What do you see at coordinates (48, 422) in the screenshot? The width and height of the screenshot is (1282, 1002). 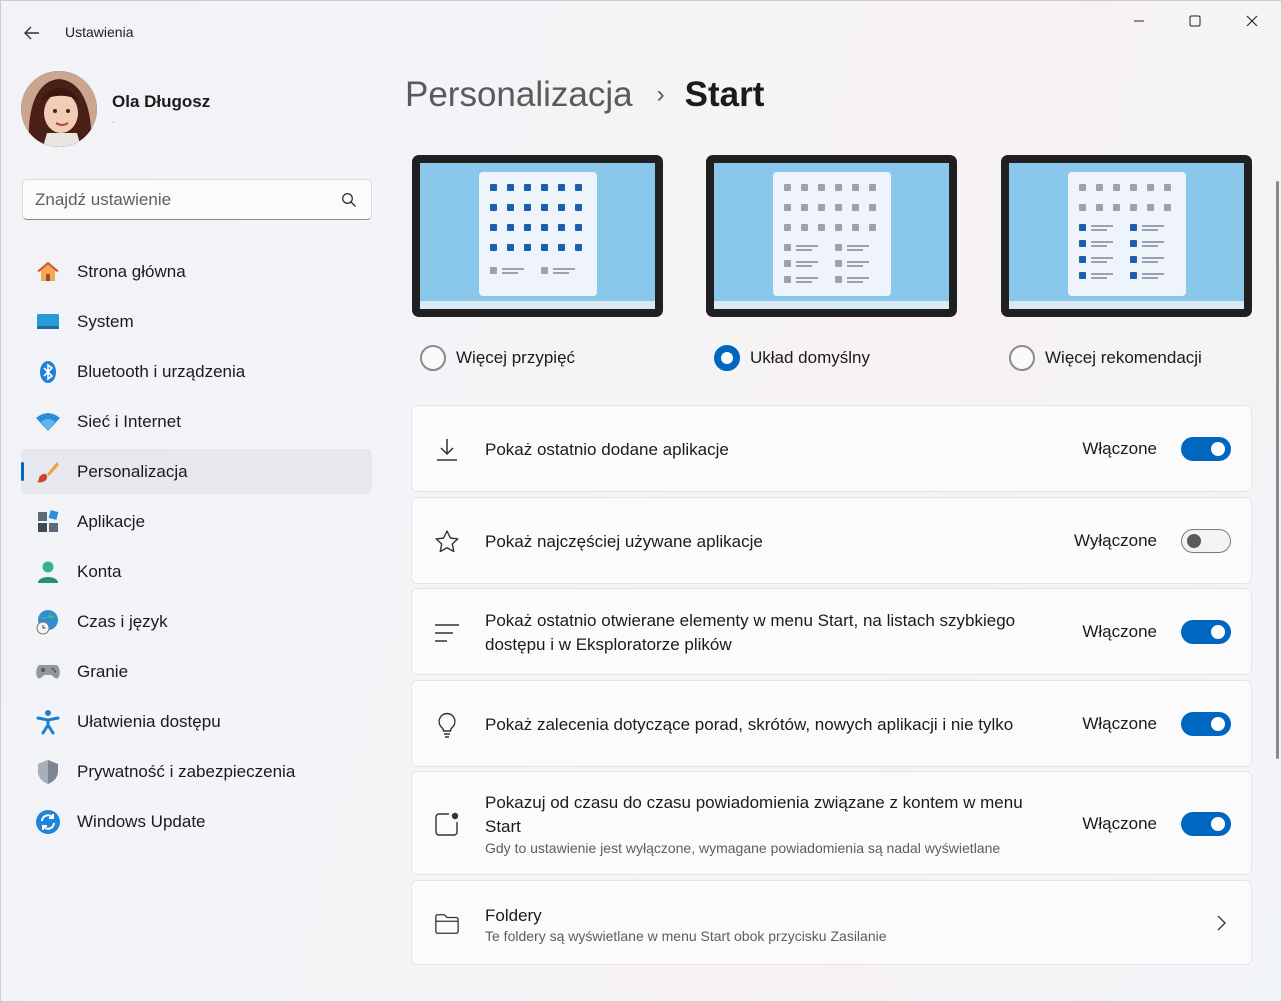 I see `wifi-icon` at bounding box center [48, 422].